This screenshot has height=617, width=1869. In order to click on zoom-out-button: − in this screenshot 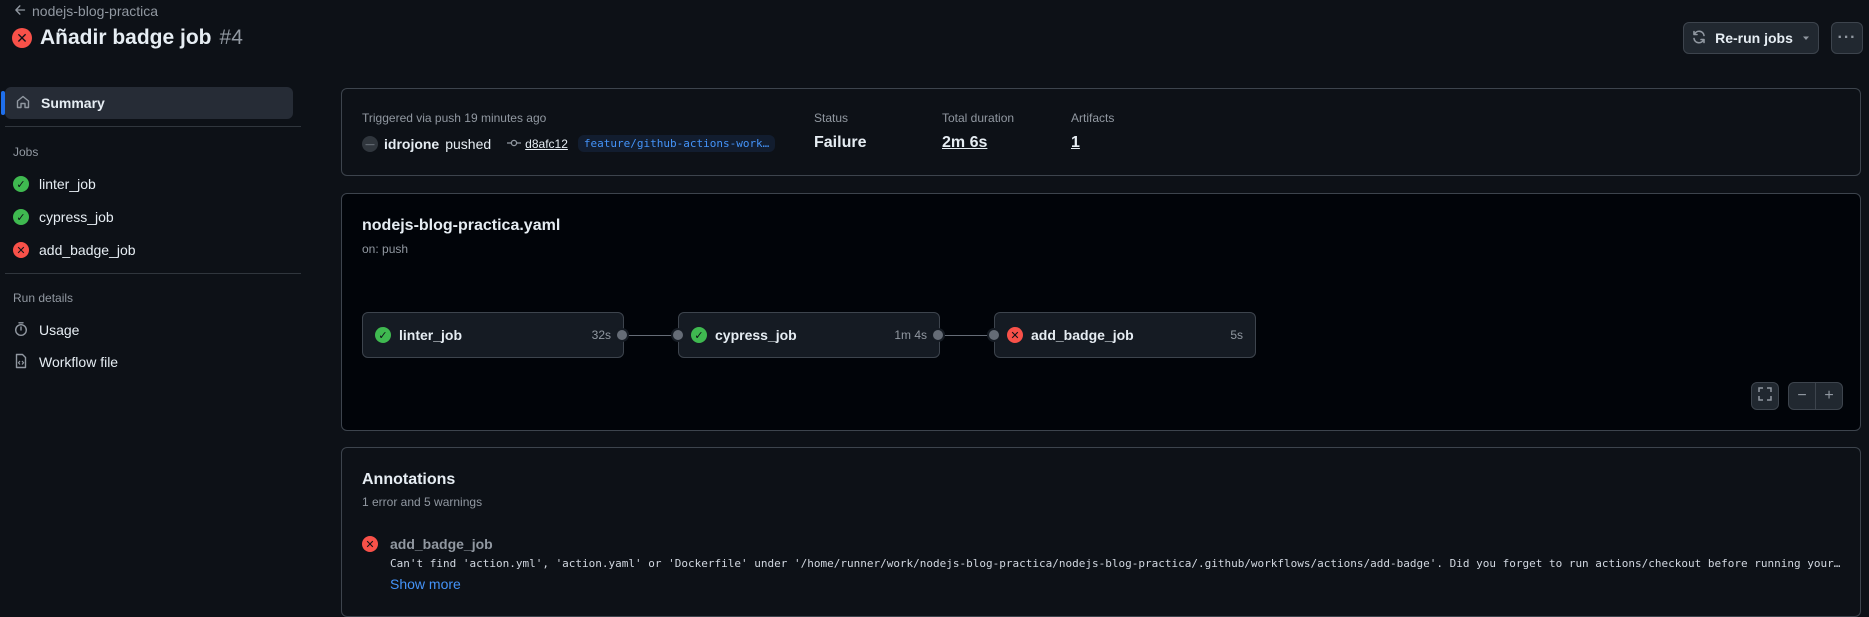, I will do `click(1802, 396)`.